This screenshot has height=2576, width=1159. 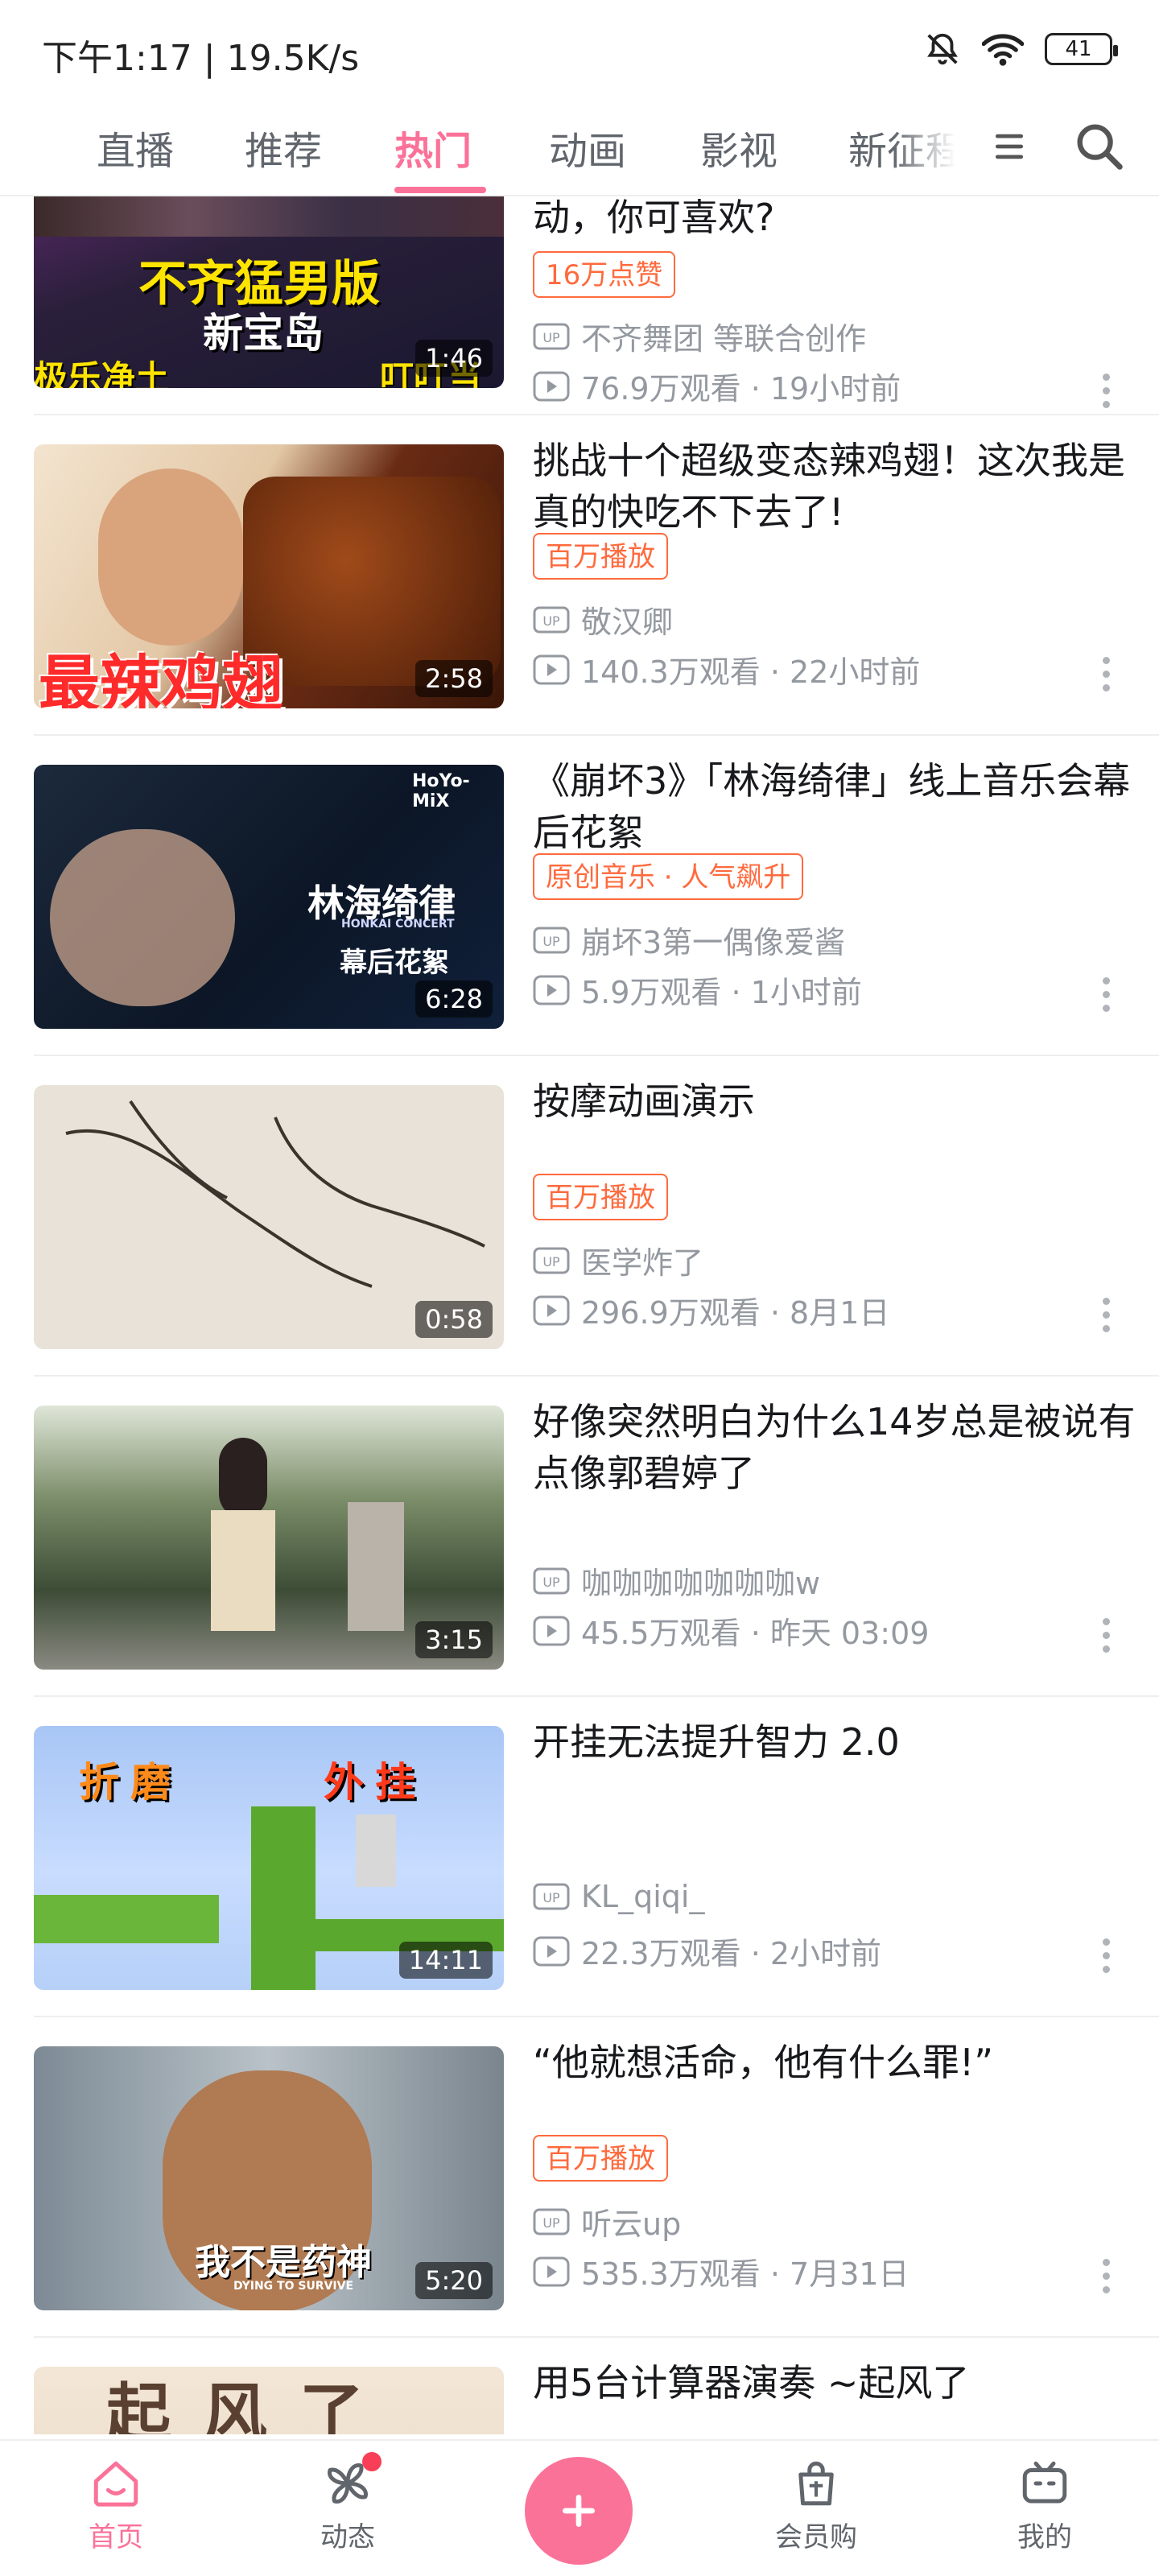 I want to click on uploader-name: 医学炸了, so click(x=642, y=1263).